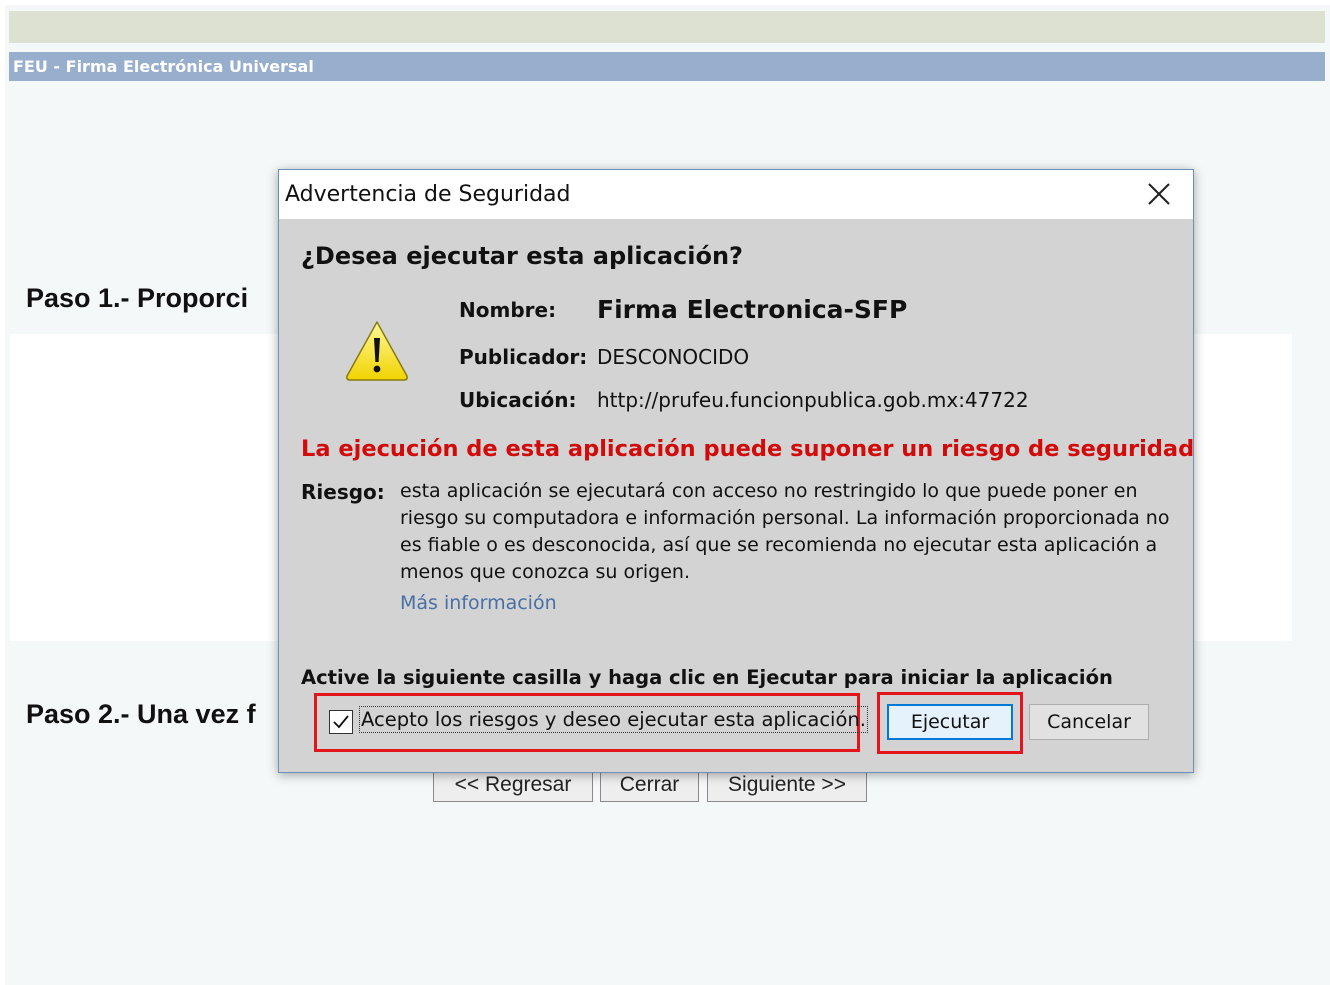 This screenshot has height=985, width=1330. I want to click on close-page-button: Cerrar, so click(649, 785).